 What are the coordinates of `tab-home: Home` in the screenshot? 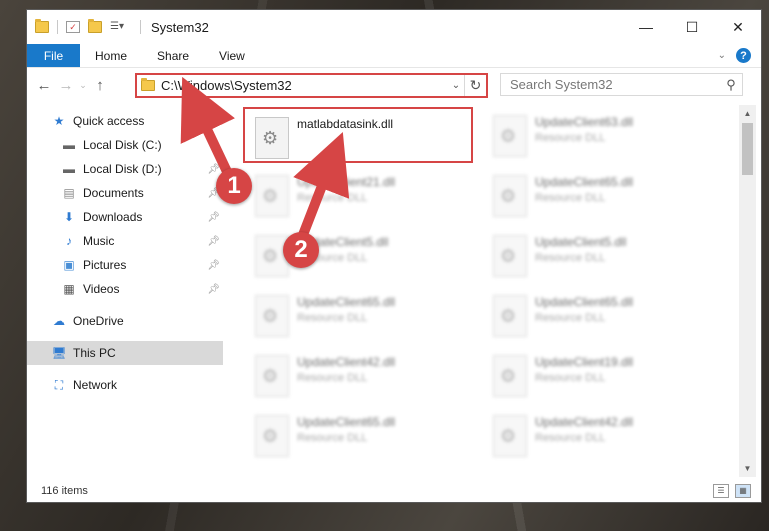 It's located at (111, 55).